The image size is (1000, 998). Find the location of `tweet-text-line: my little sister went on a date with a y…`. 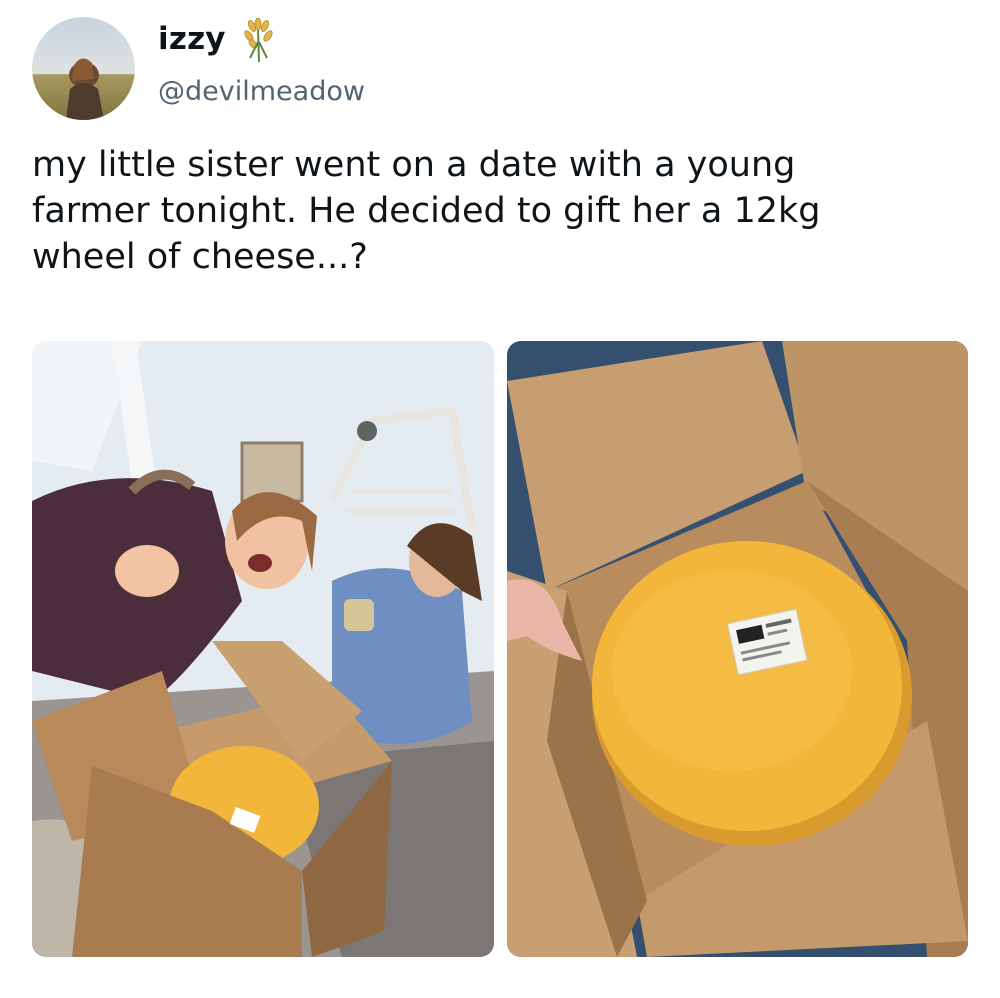

tweet-text-line: my little sister went on a date with a y… is located at coordinates (414, 165).